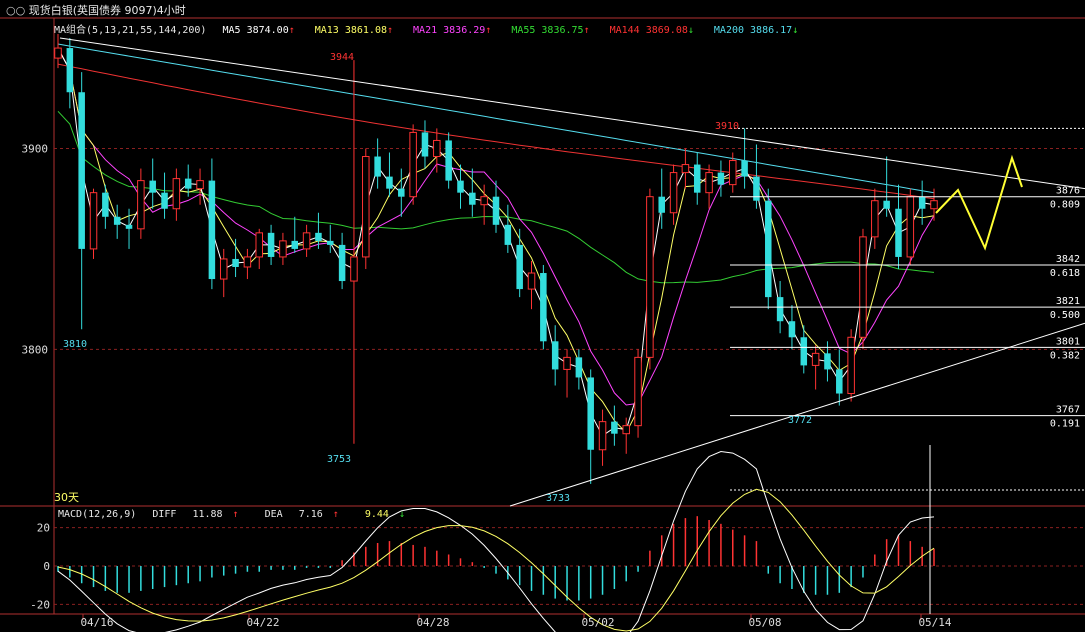 This screenshot has width=1085, height=632. What do you see at coordinates (339, 459) in the screenshot?
I see `price-annotation: 3753` at bounding box center [339, 459].